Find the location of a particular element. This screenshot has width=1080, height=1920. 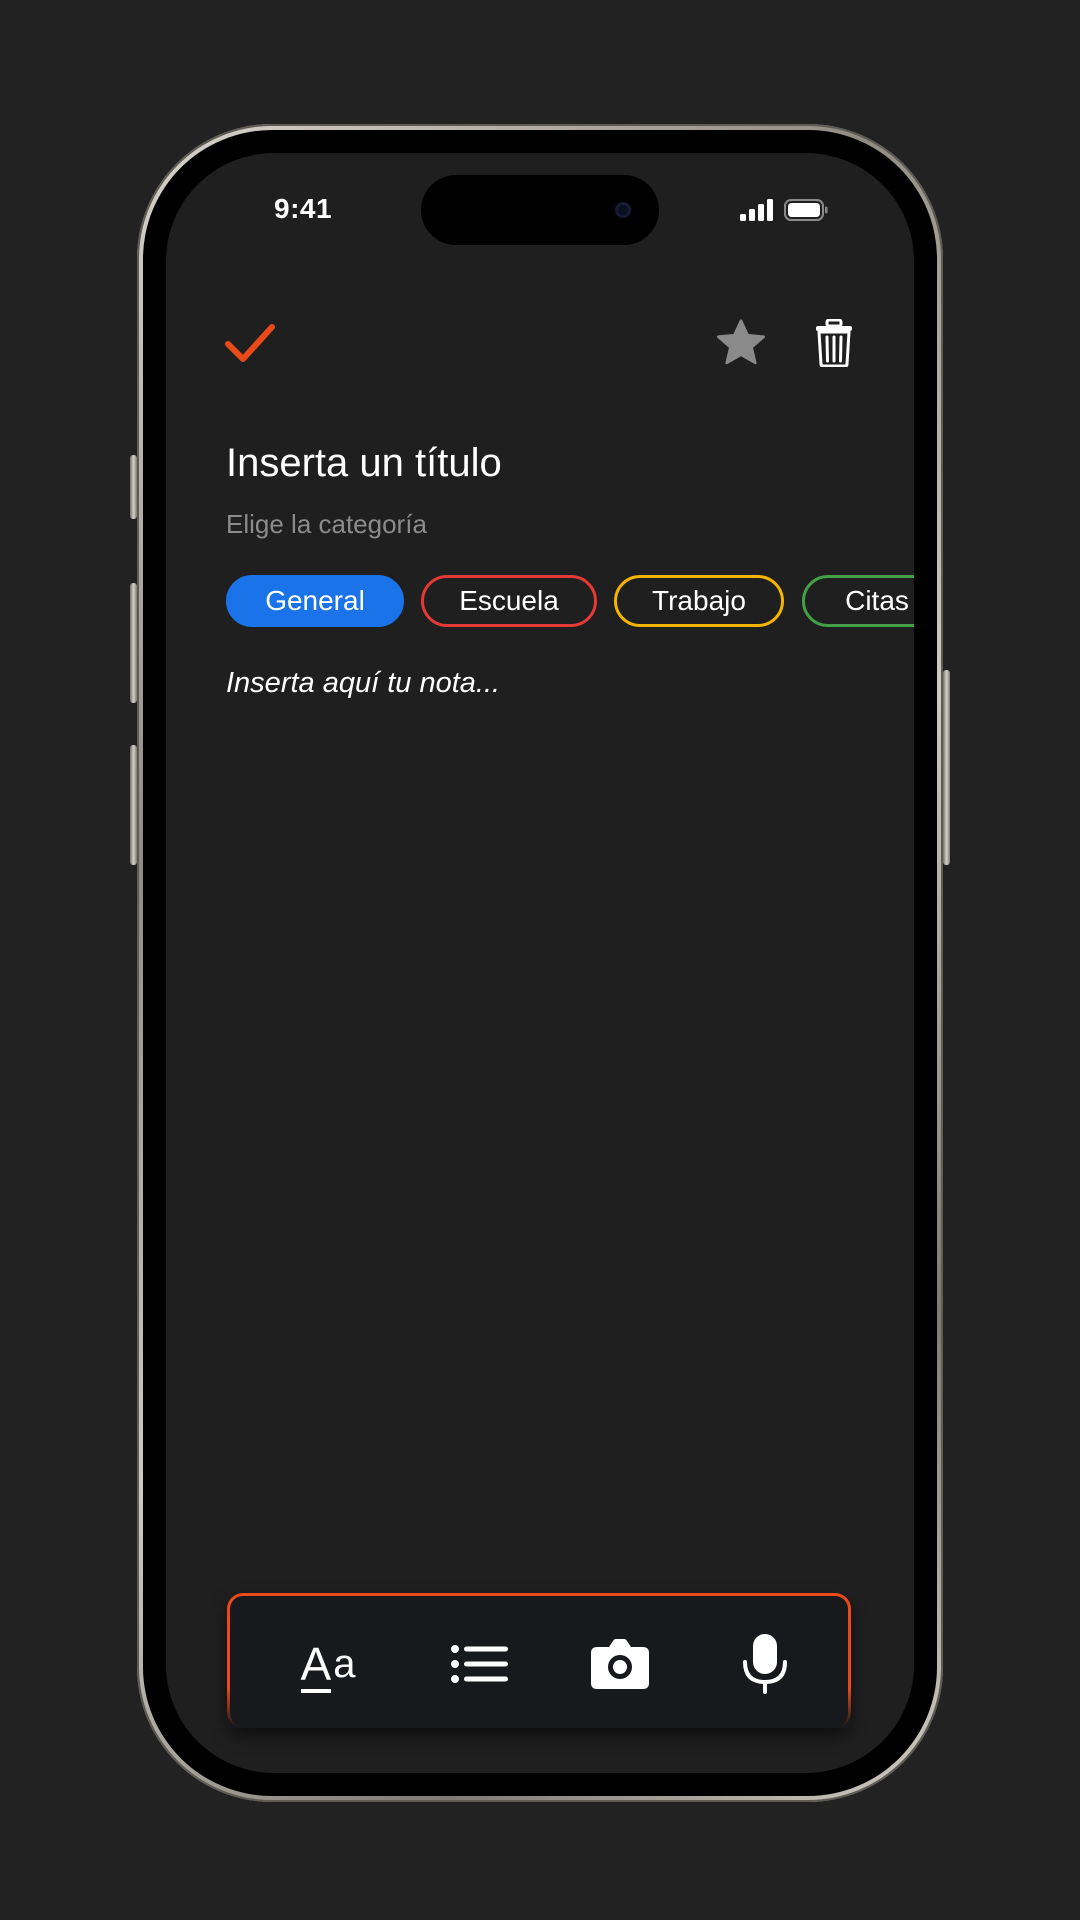

trash-icon is located at coordinates (834, 343).